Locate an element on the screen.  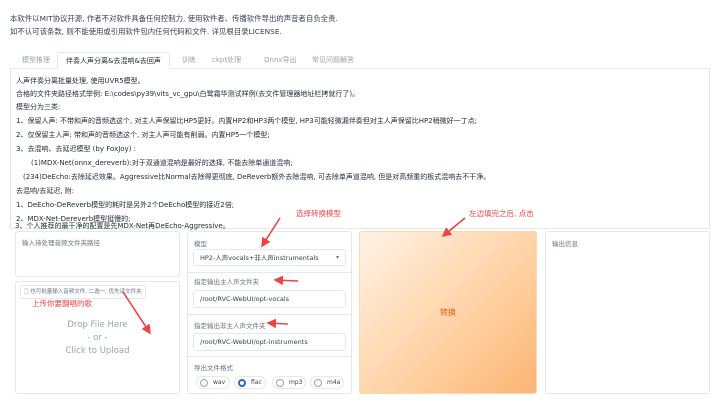
instr-dir-field: /root/RVC-WebUI/opt-instruments is located at coordinates (269, 342).